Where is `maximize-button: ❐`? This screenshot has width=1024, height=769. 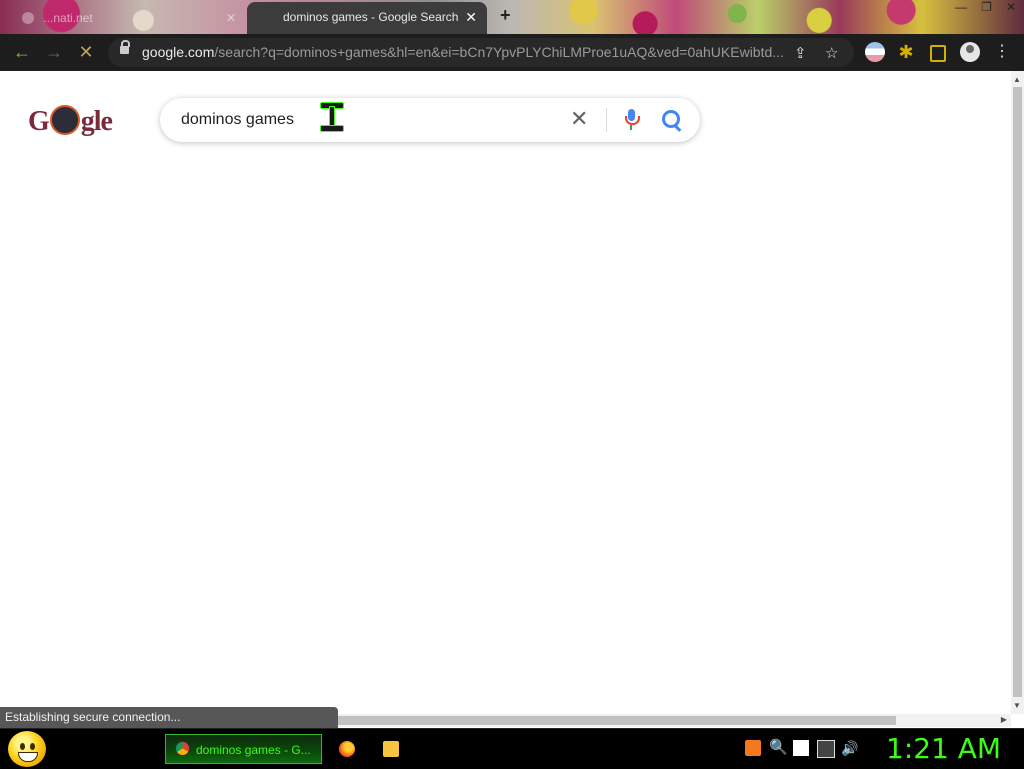 maximize-button: ❐ is located at coordinates (986, 8).